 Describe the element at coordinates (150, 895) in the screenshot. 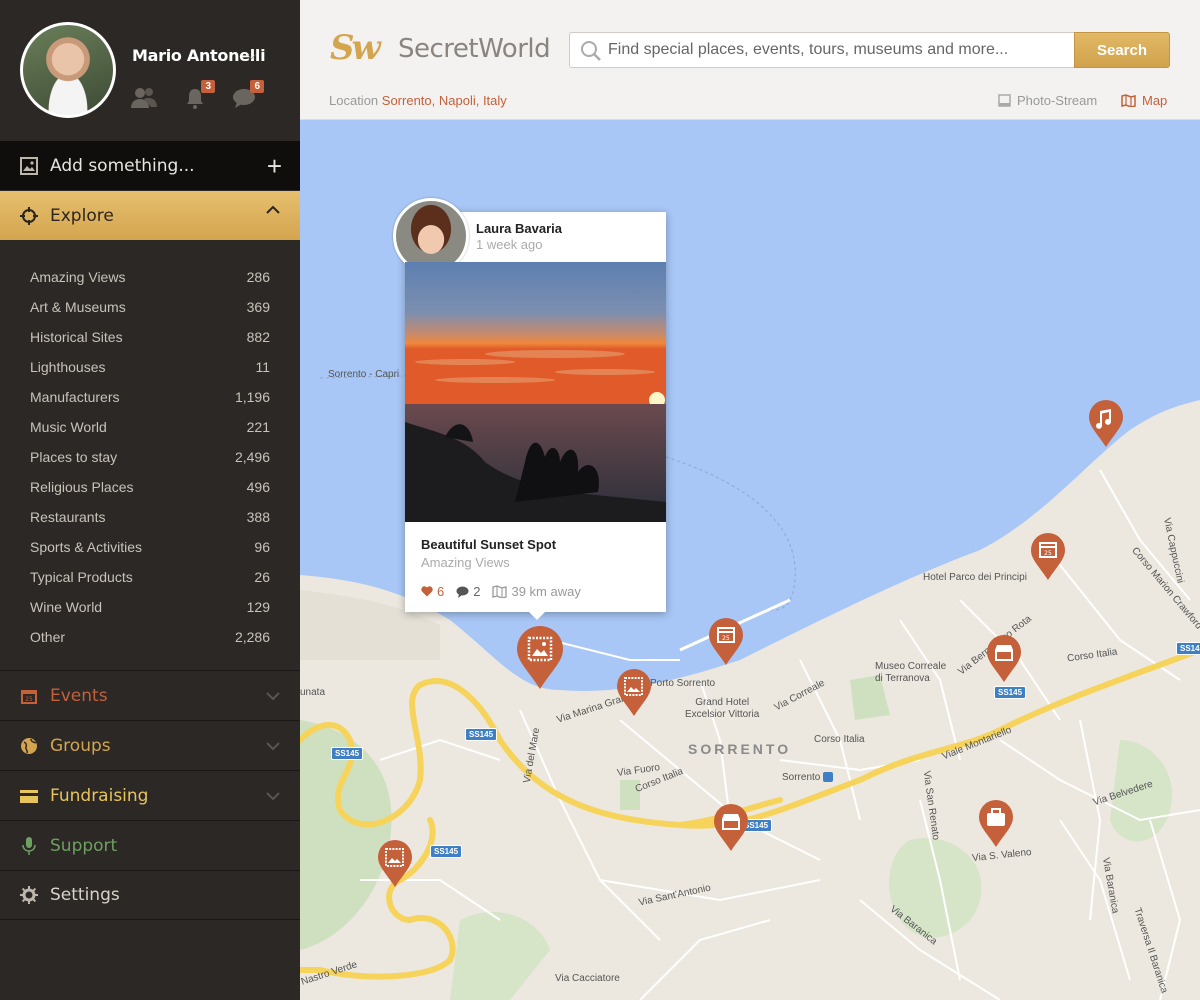

I see `nav-settings: Settings` at that location.